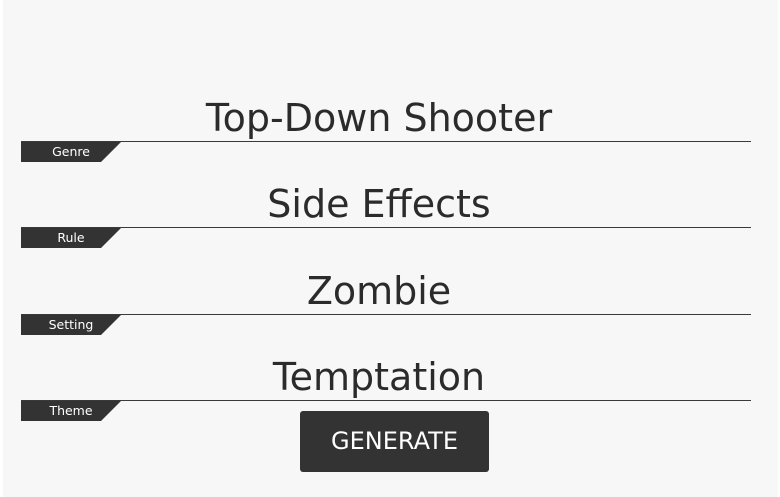  Describe the element at coordinates (379, 204) in the screenshot. I see `rule-value: Side Effects` at that location.